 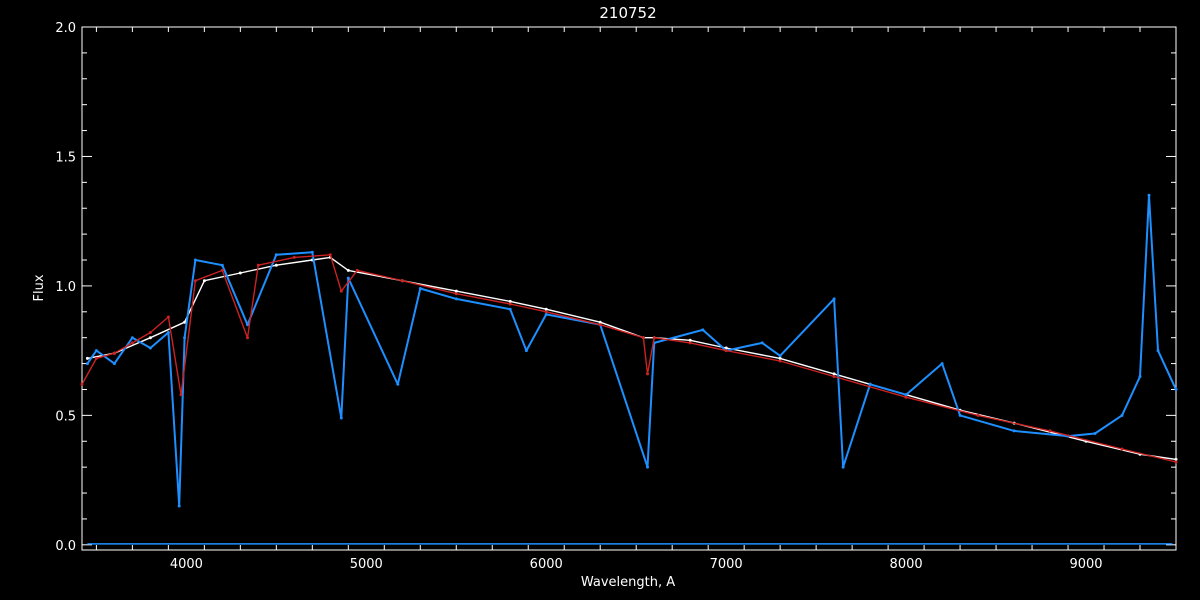 What do you see at coordinates (546, 564) in the screenshot?
I see `x-tick-label: 6000` at bounding box center [546, 564].